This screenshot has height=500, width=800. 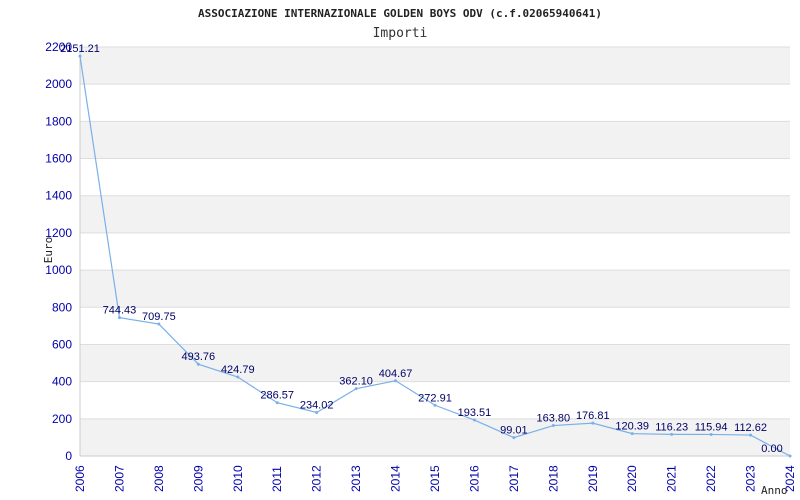 I want to click on data-label: 234.02, so click(x=317, y=405).